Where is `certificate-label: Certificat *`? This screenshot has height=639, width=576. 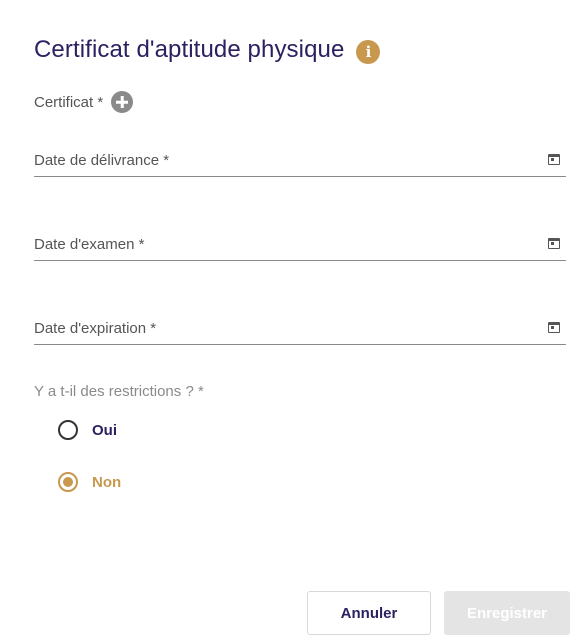
certificate-label: Certificat * is located at coordinates (69, 102).